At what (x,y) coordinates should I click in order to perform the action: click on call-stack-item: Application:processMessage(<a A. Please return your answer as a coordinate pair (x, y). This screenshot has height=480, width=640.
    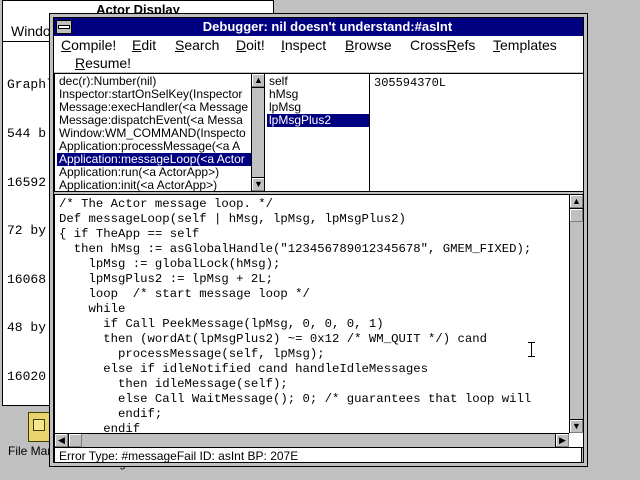
    Looking at the image, I should click on (154, 146).